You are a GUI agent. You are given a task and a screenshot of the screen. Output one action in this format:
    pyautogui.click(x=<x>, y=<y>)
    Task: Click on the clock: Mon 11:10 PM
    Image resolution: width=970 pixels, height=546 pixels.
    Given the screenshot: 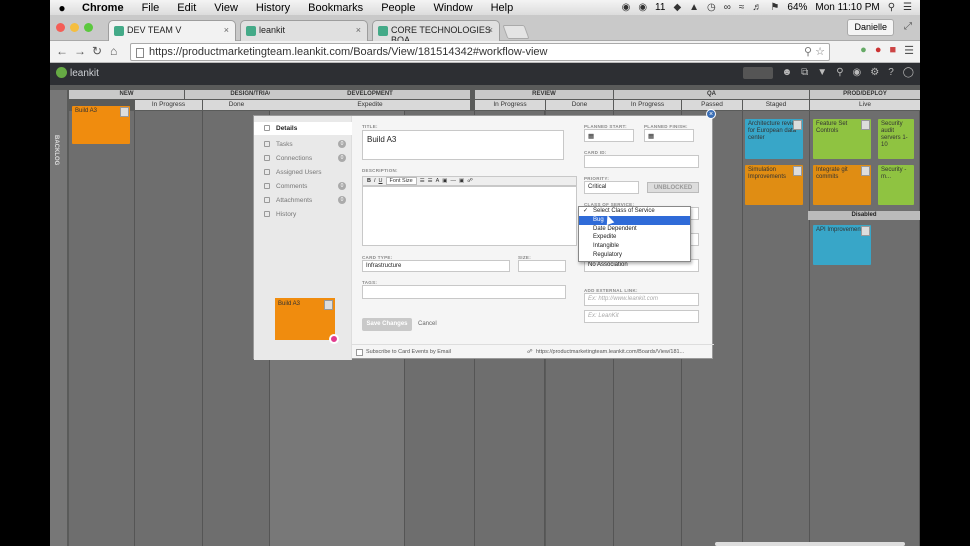 What is the action you would take?
    pyautogui.click(x=847, y=7)
    